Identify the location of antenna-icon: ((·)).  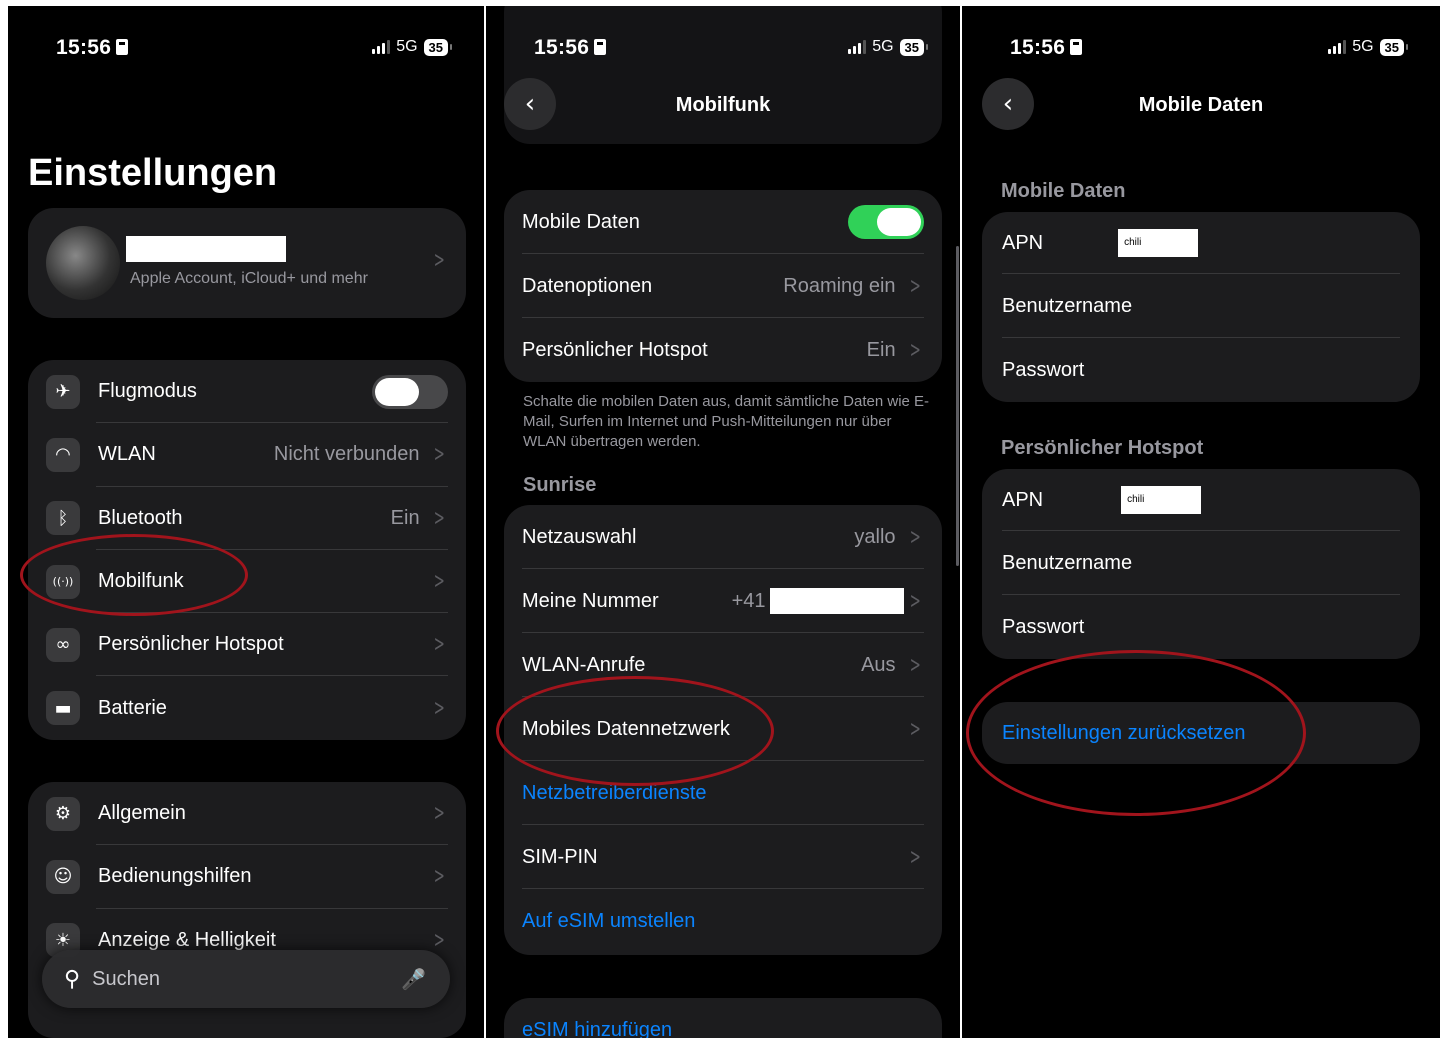
(63, 581).